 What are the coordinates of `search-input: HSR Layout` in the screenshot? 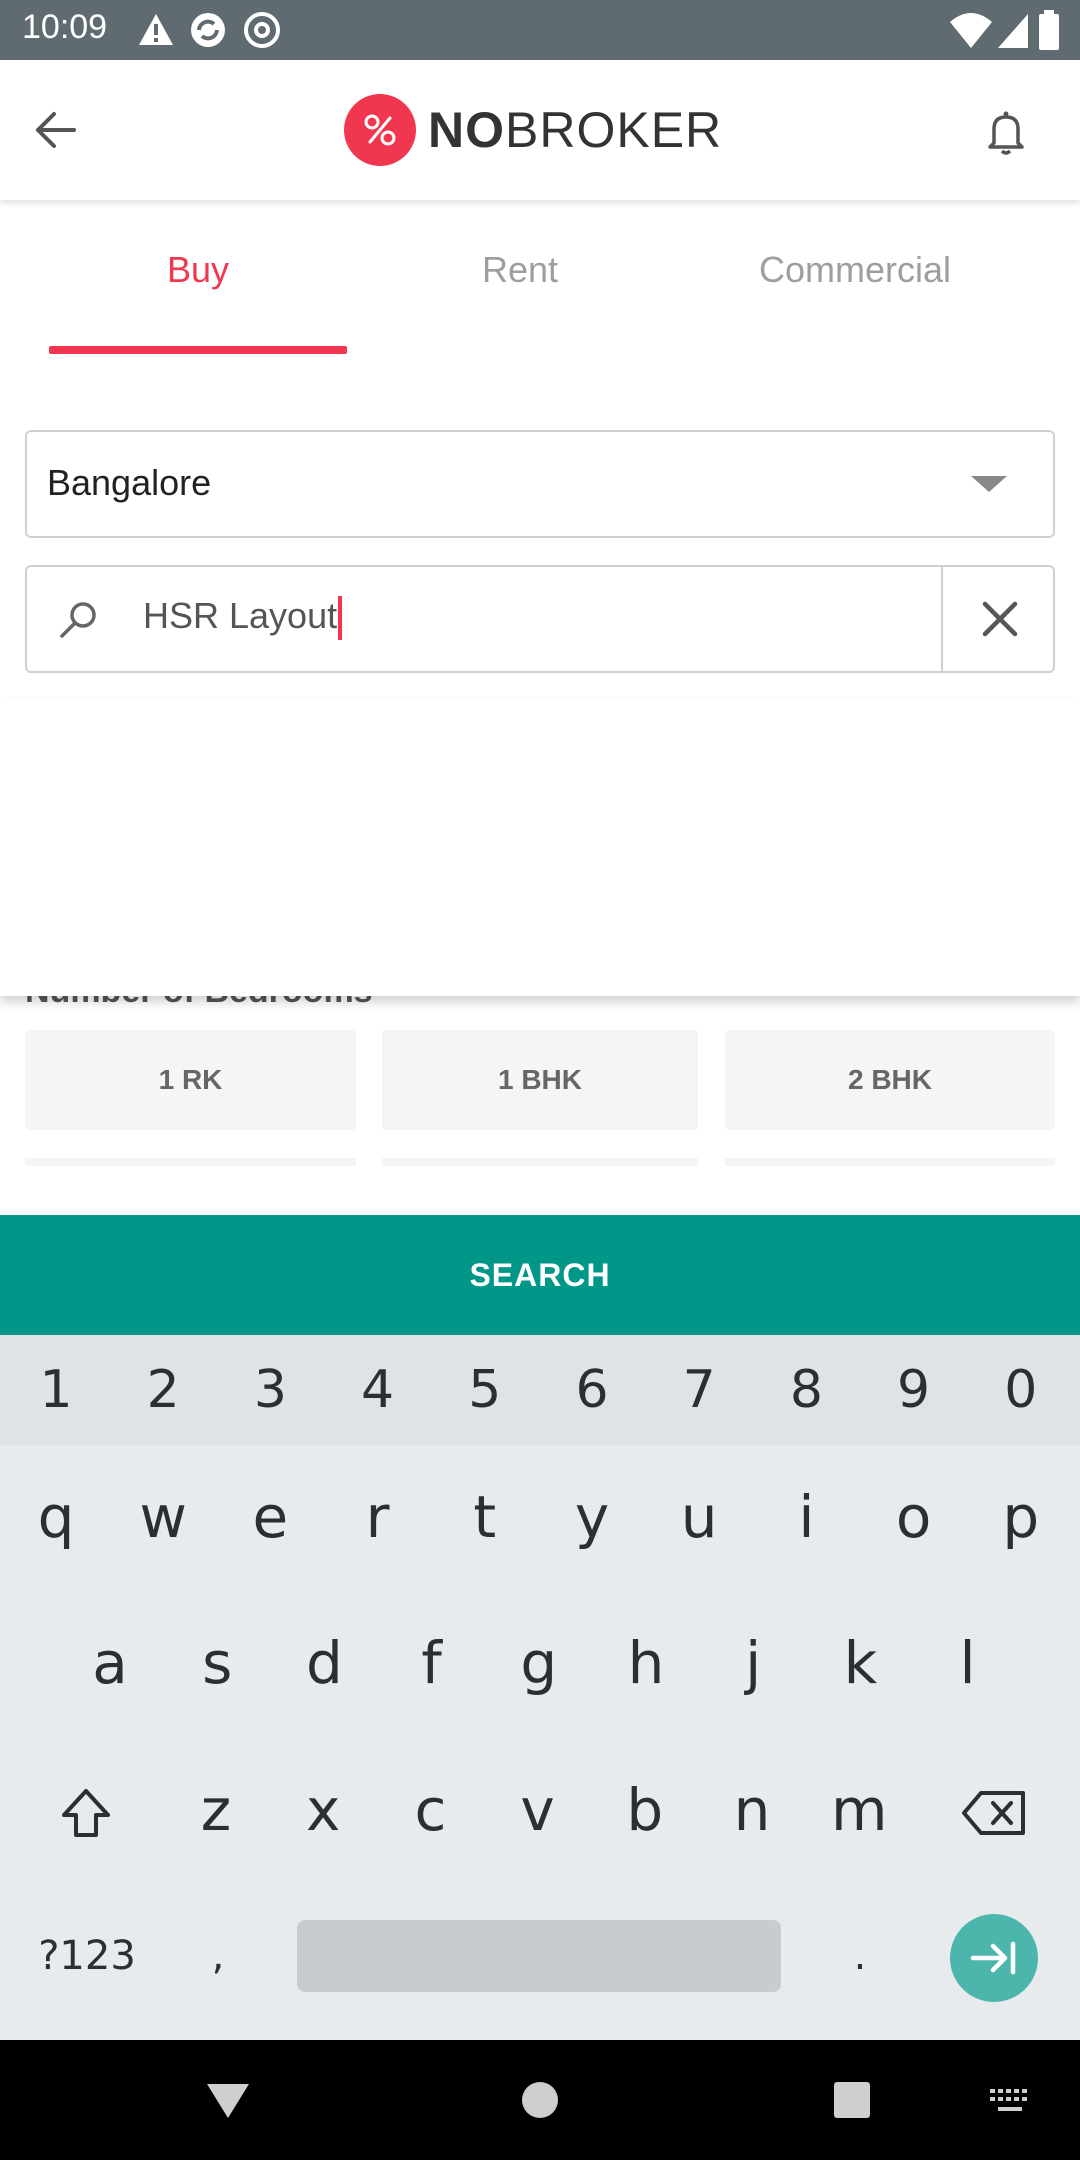 It's located at (243, 618).